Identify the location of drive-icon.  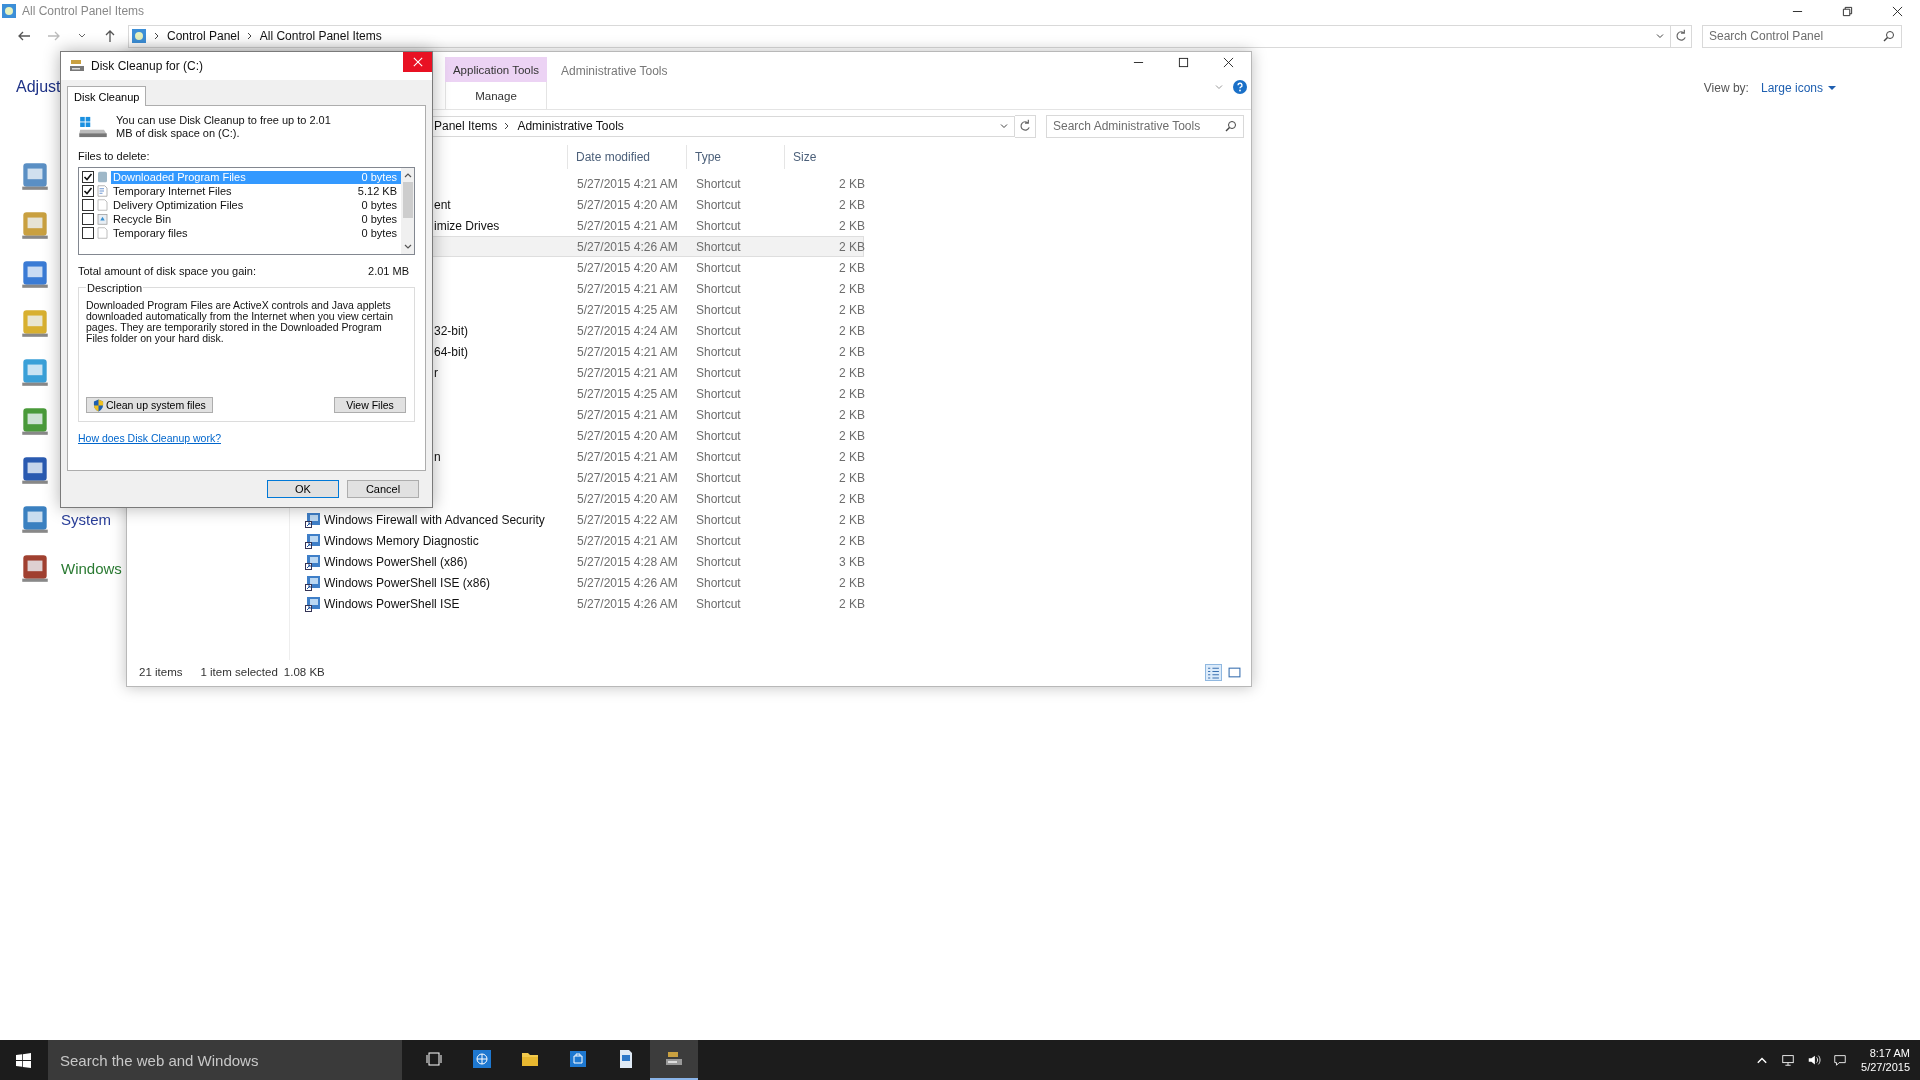
(93, 127).